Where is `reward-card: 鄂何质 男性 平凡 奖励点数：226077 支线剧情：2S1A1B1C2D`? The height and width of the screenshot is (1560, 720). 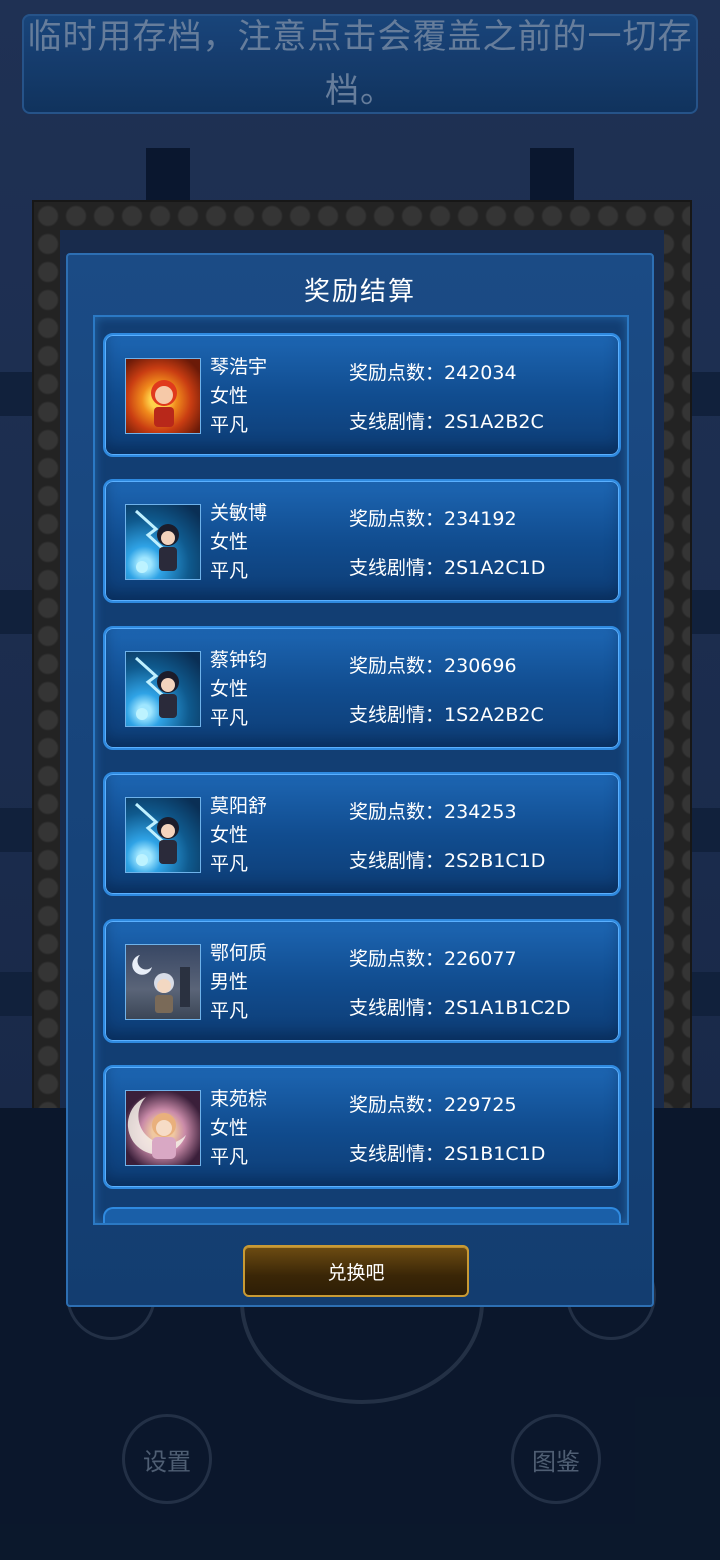 reward-card: 鄂何质 男性 平凡 奖励点数：226077 支线剧情：2S1A1B1C2D is located at coordinates (362, 981).